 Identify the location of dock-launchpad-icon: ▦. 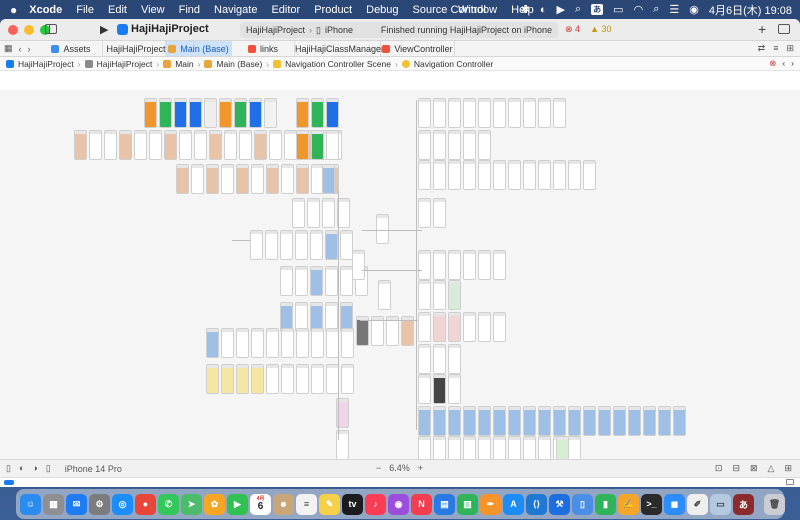
(53, 504).